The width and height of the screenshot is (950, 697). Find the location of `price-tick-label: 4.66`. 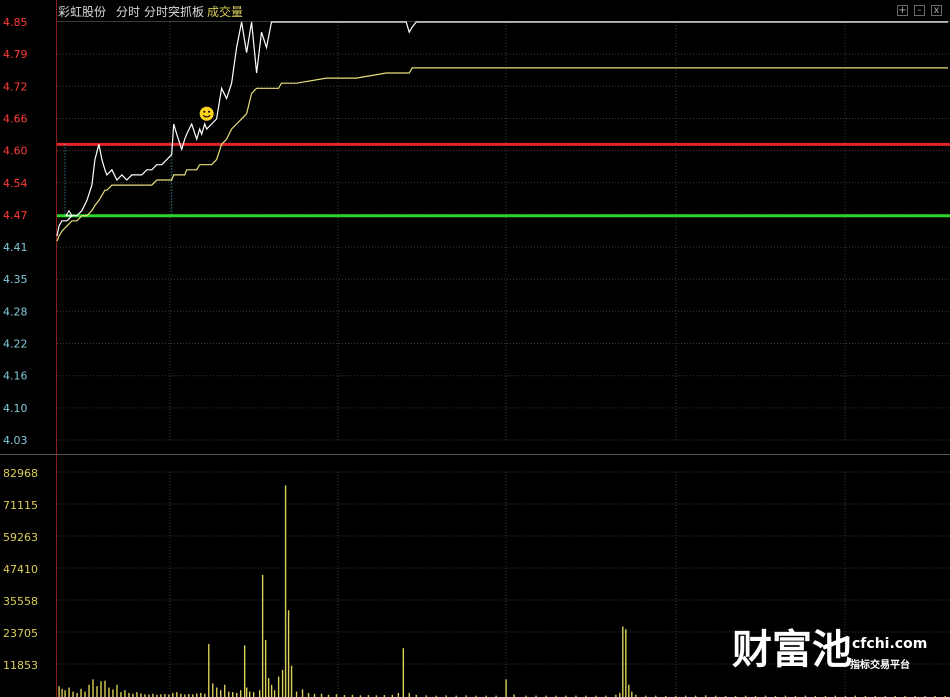

price-tick-label: 4.66 is located at coordinates (15, 118).